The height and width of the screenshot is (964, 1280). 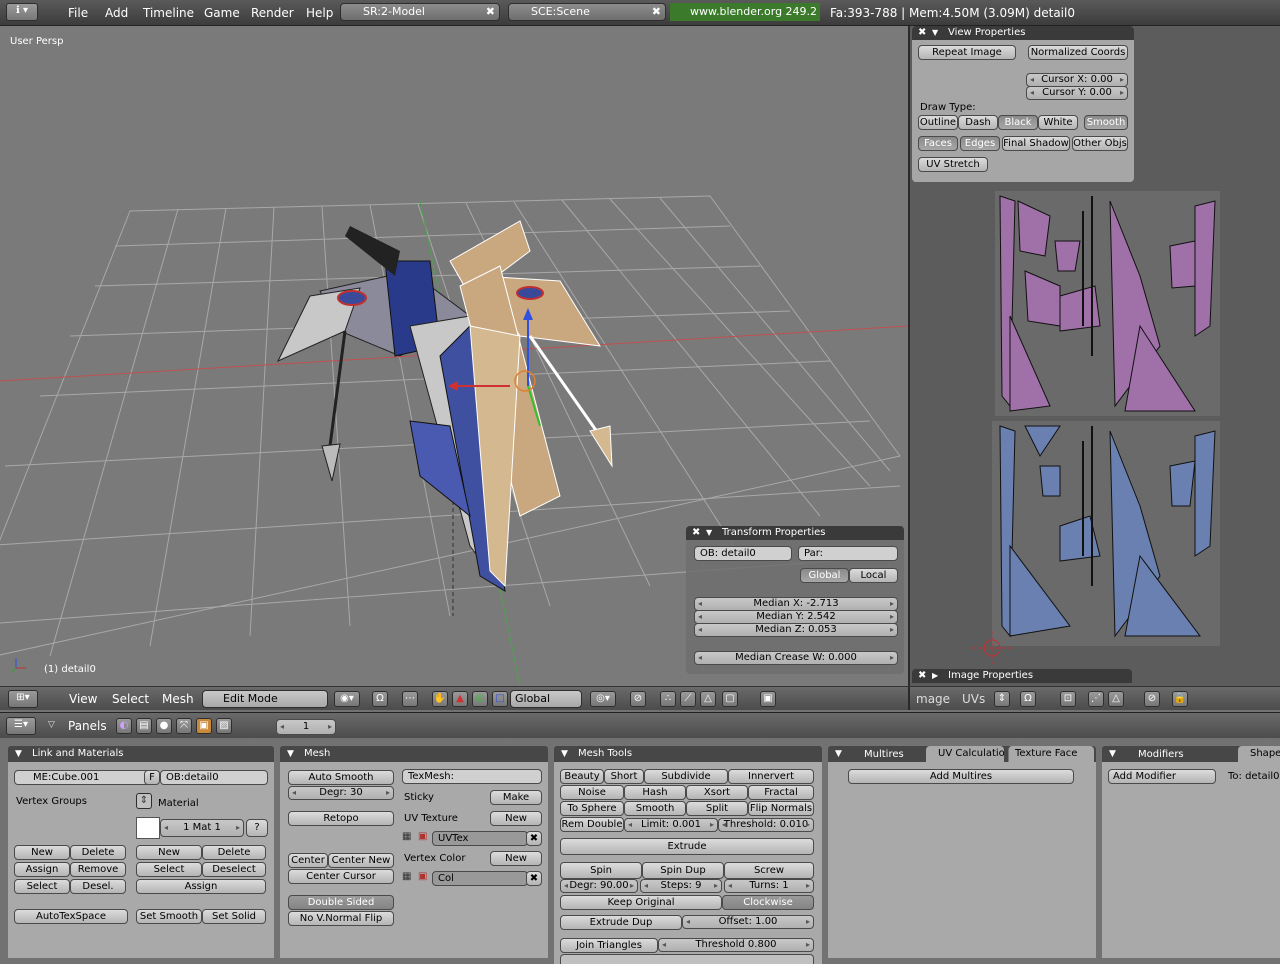 I want to click on face-mode-icon: △, so click(x=1116, y=699).